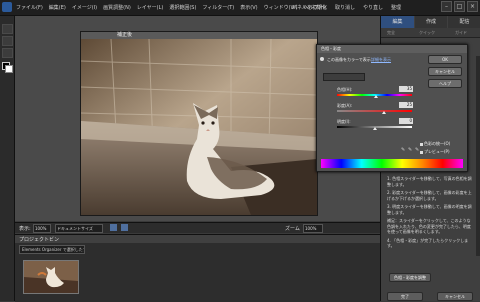 This screenshot has height=302, width=480. I want to click on background-color-swatch, so click(9, 69).